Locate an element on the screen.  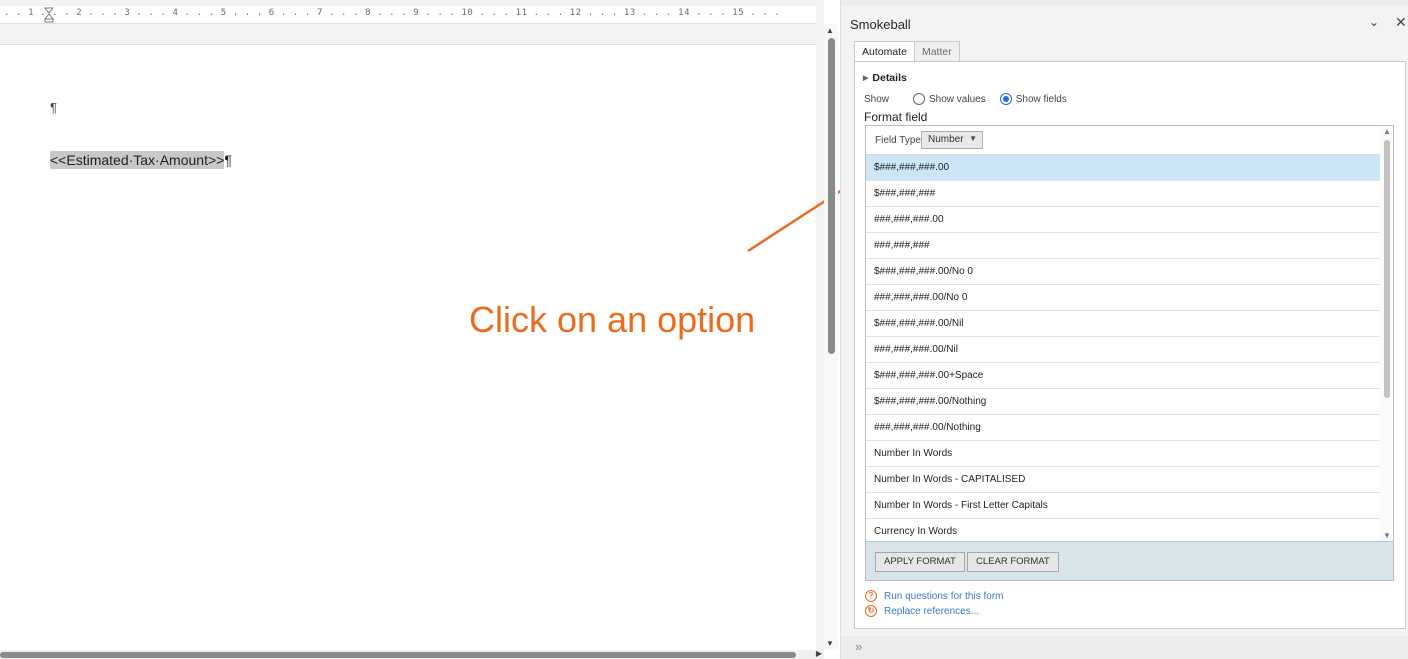
format-option: $###,###,###.00+Space is located at coordinates (1123, 376).